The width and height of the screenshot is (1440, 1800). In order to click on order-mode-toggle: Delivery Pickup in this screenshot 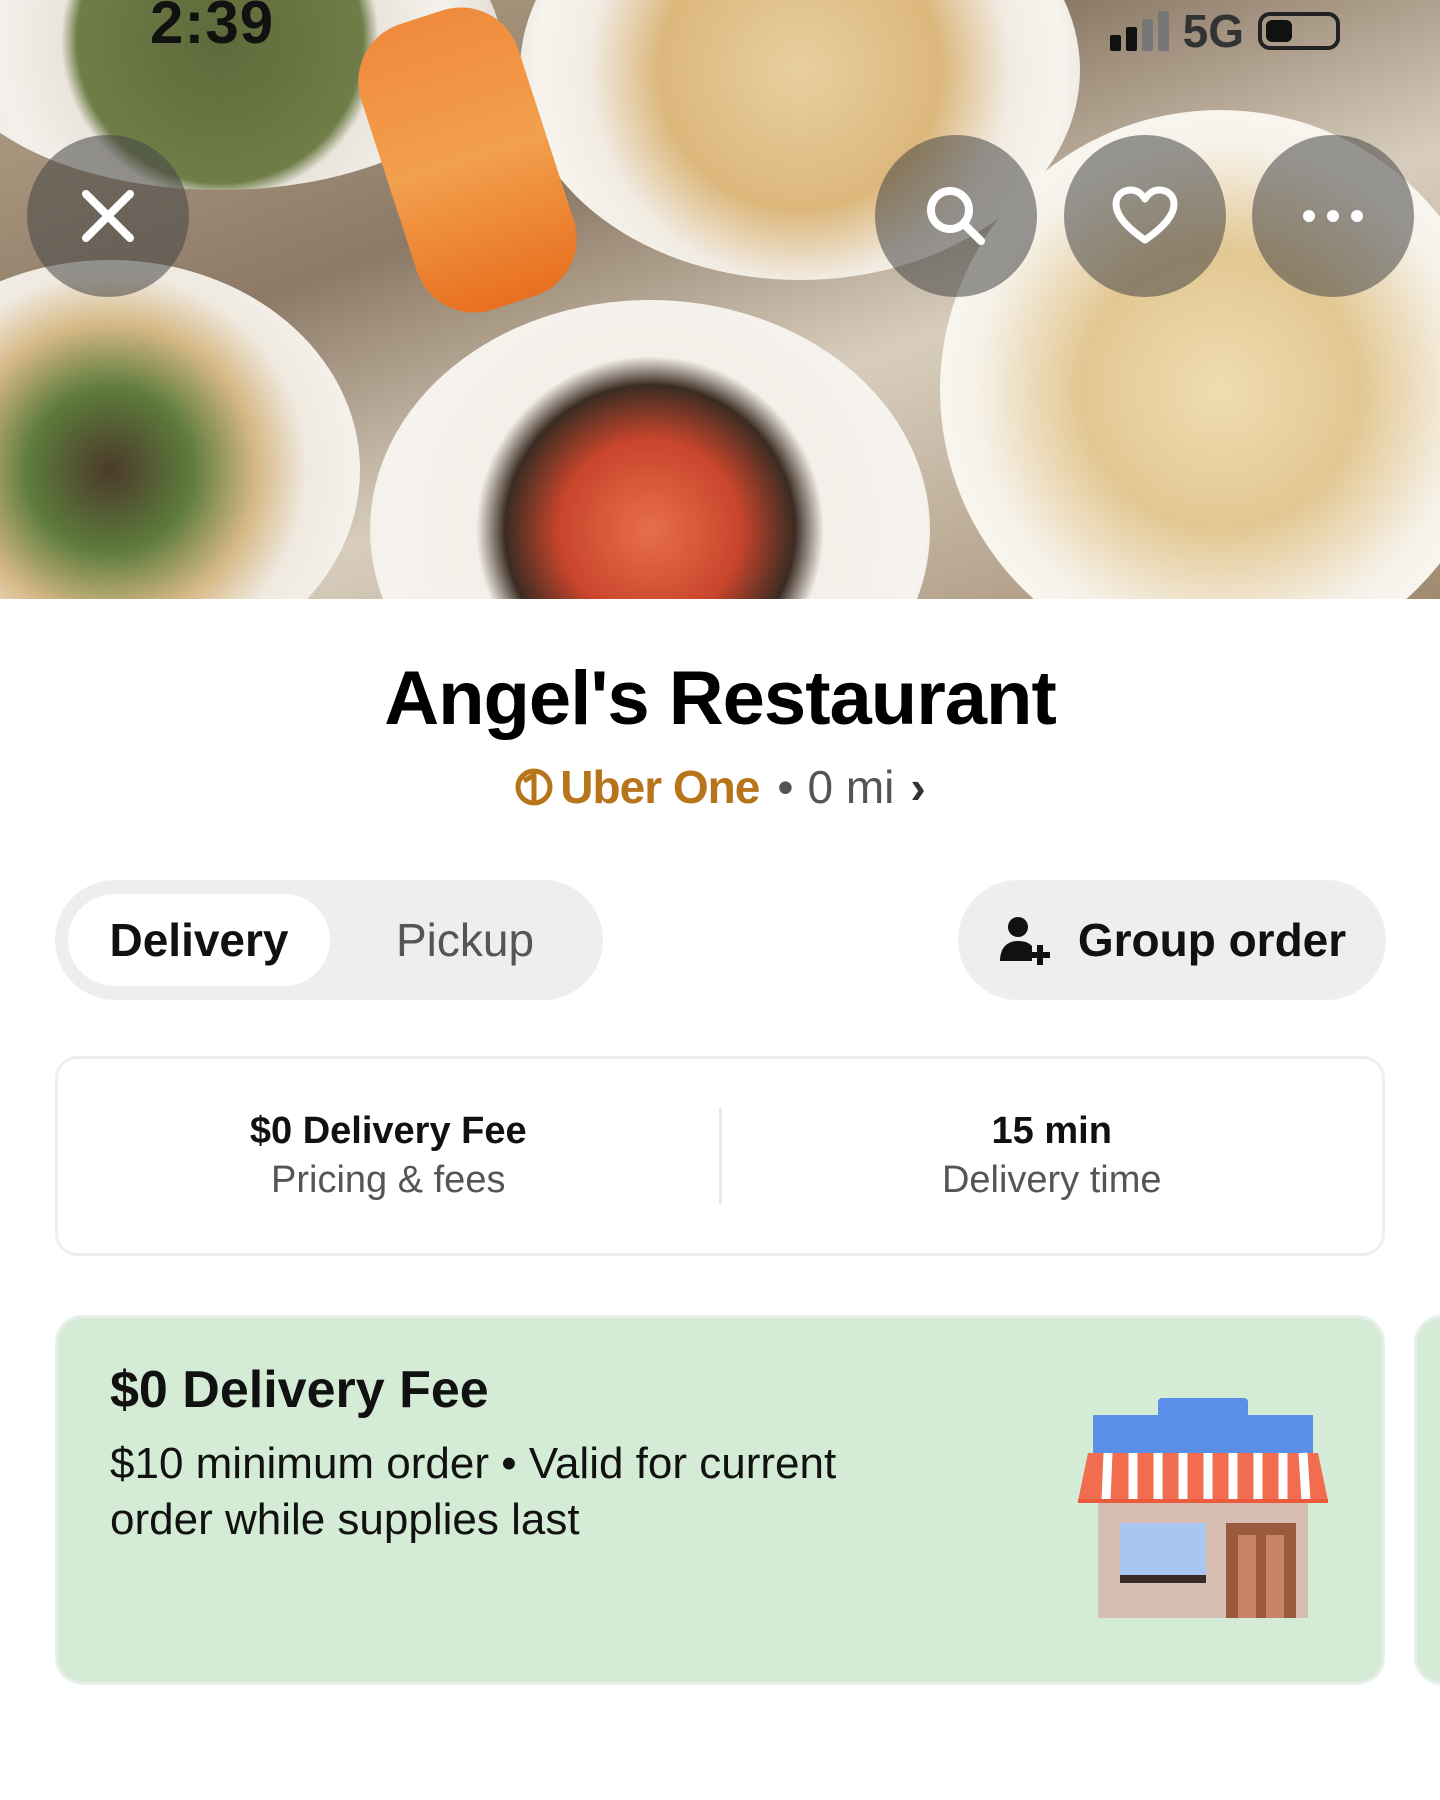, I will do `click(329, 940)`.